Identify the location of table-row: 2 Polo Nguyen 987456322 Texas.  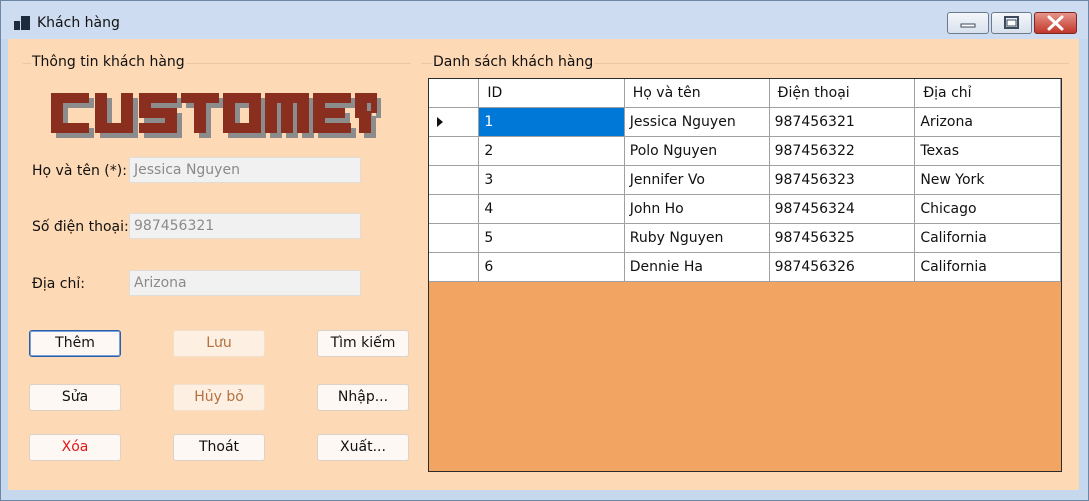
(745, 151).